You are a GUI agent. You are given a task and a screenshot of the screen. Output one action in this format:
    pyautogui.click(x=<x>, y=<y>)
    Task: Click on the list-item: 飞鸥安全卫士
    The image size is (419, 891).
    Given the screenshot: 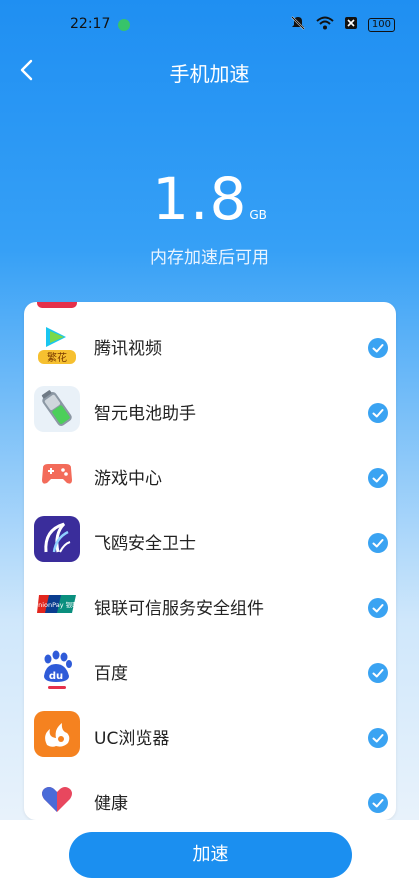 What is the action you would take?
    pyautogui.click(x=210, y=539)
    